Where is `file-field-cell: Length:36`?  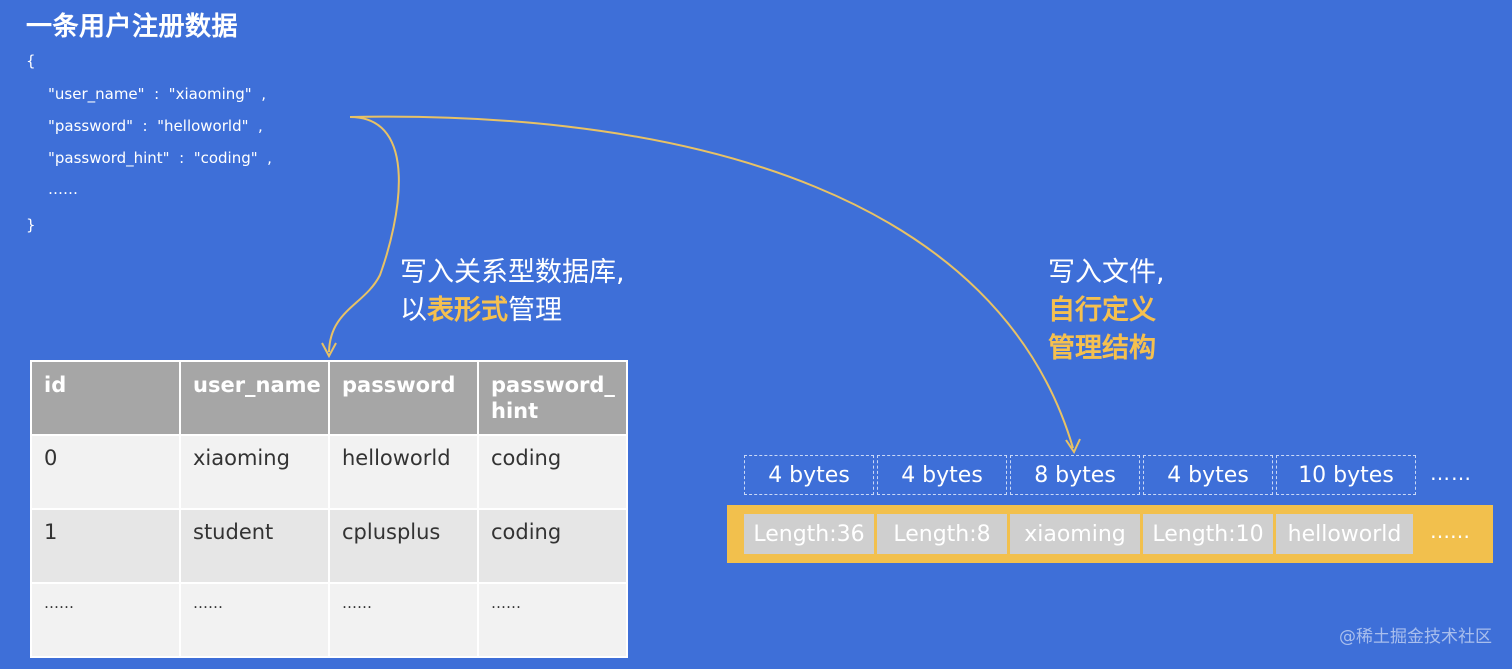 file-field-cell: Length:36 is located at coordinates (809, 534).